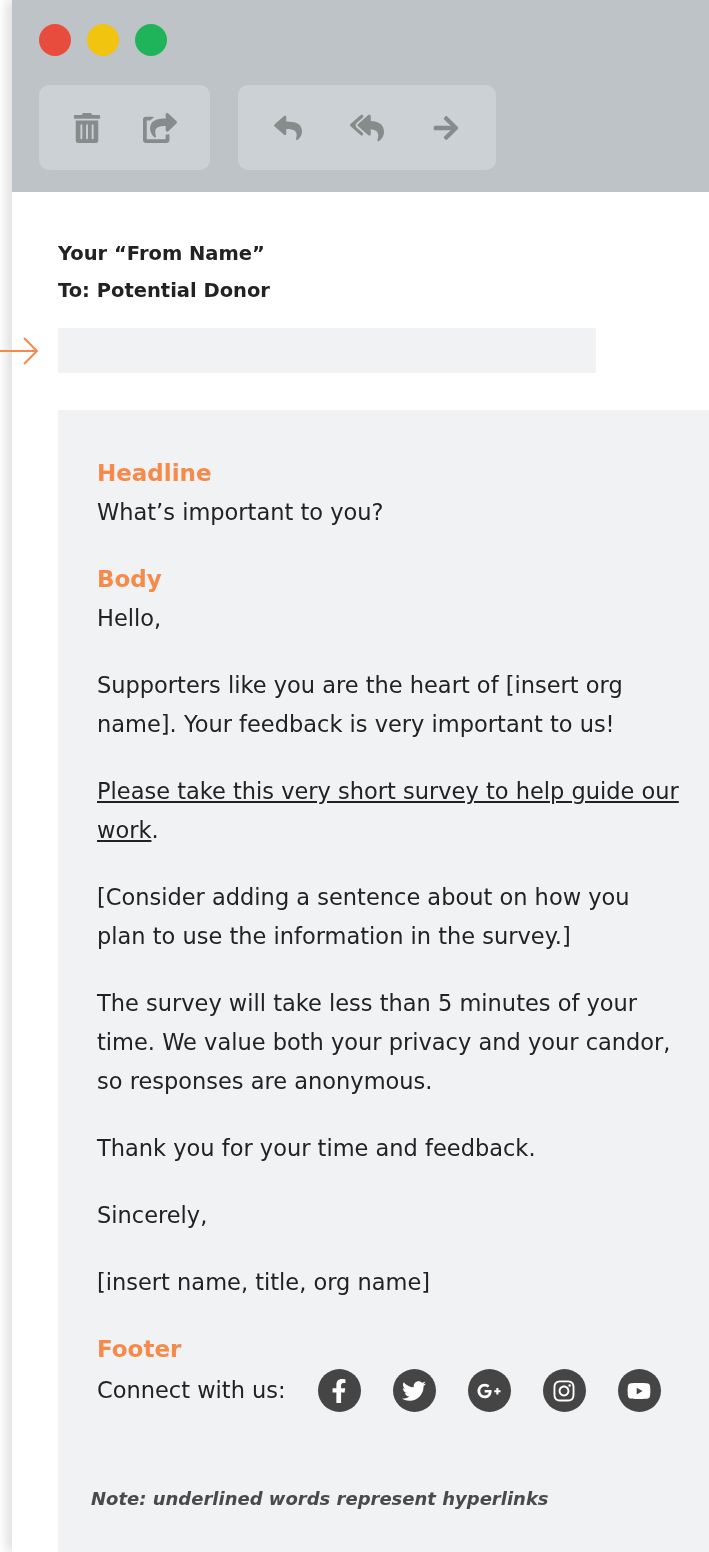 This screenshot has width=709, height=1552. Describe the element at coordinates (414, 1390) in the screenshot. I see `twitter-icon` at that location.